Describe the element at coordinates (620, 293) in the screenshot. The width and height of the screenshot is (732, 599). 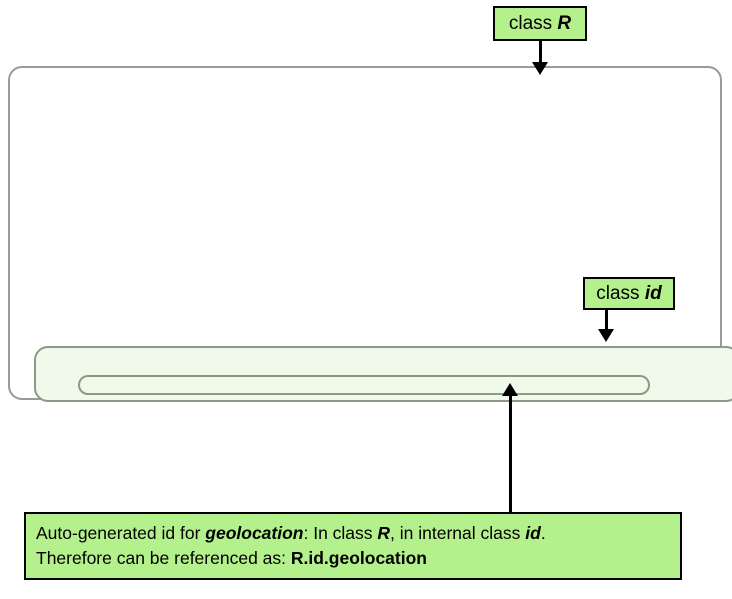
I see `callout-class-id-prefix: class` at that location.